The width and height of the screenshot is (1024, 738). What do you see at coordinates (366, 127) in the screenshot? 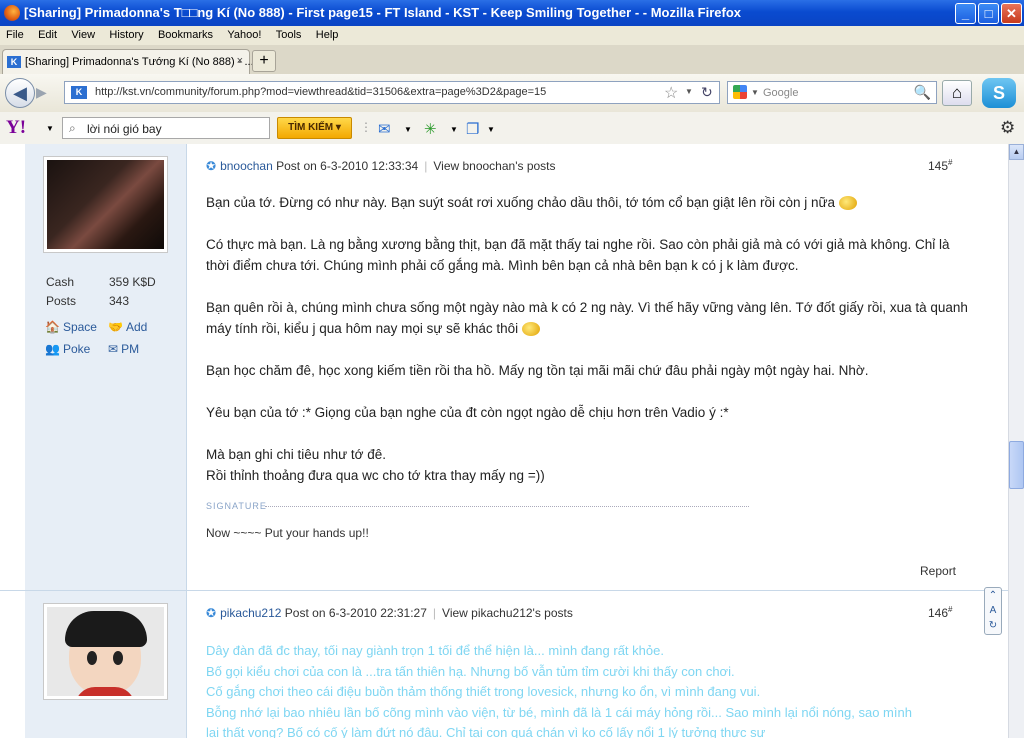
I see `toolbar-grip-icon: ⋮` at bounding box center [366, 127].